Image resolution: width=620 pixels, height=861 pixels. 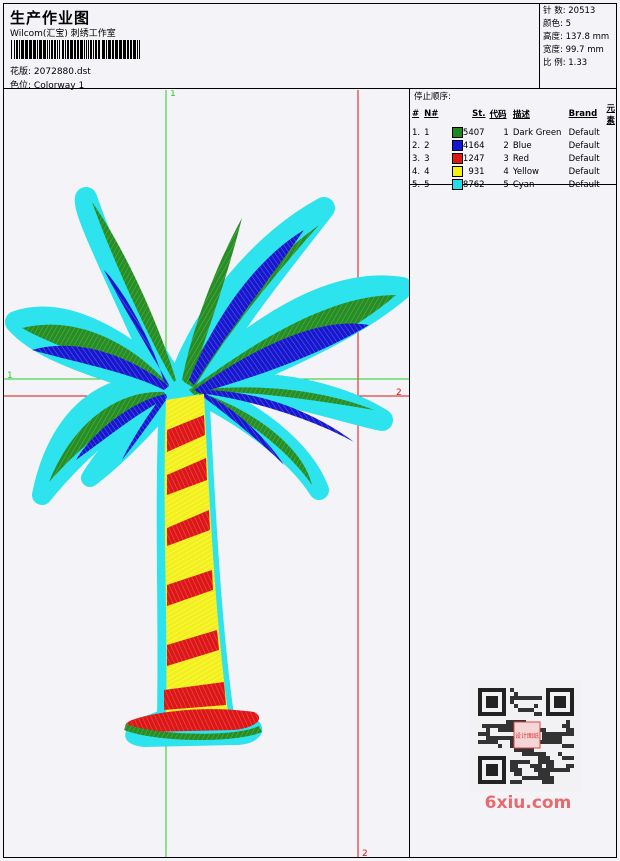 What do you see at coordinates (479, 114) in the screenshot?
I see `col-header-stitches: St.` at bounding box center [479, 114].